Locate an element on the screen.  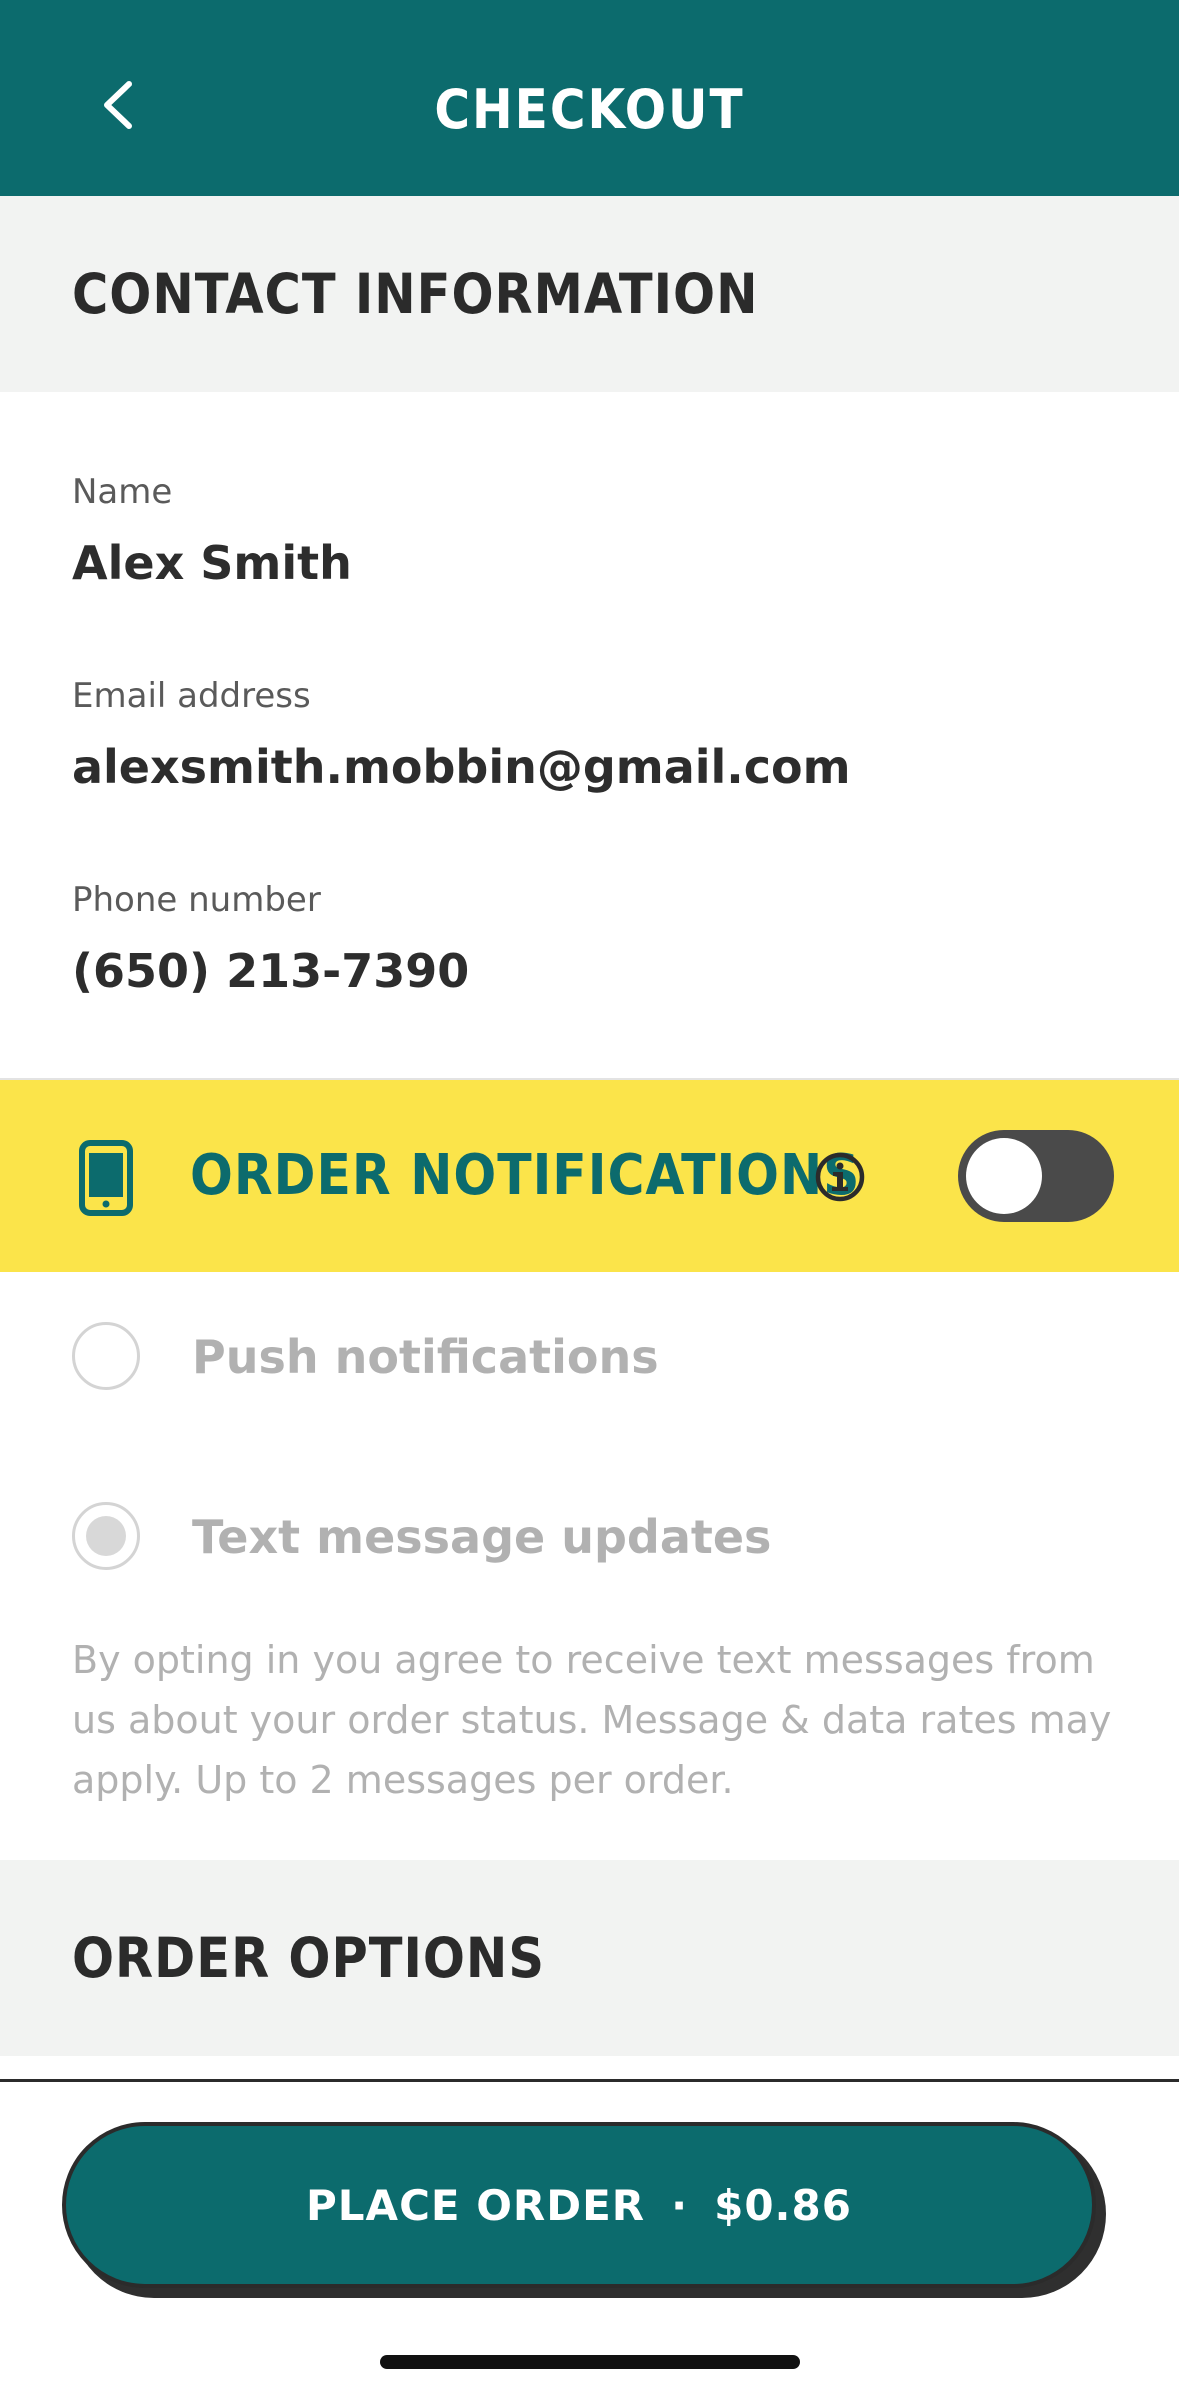
order-notifications-toggle is located at coordinates (1036, 1176).